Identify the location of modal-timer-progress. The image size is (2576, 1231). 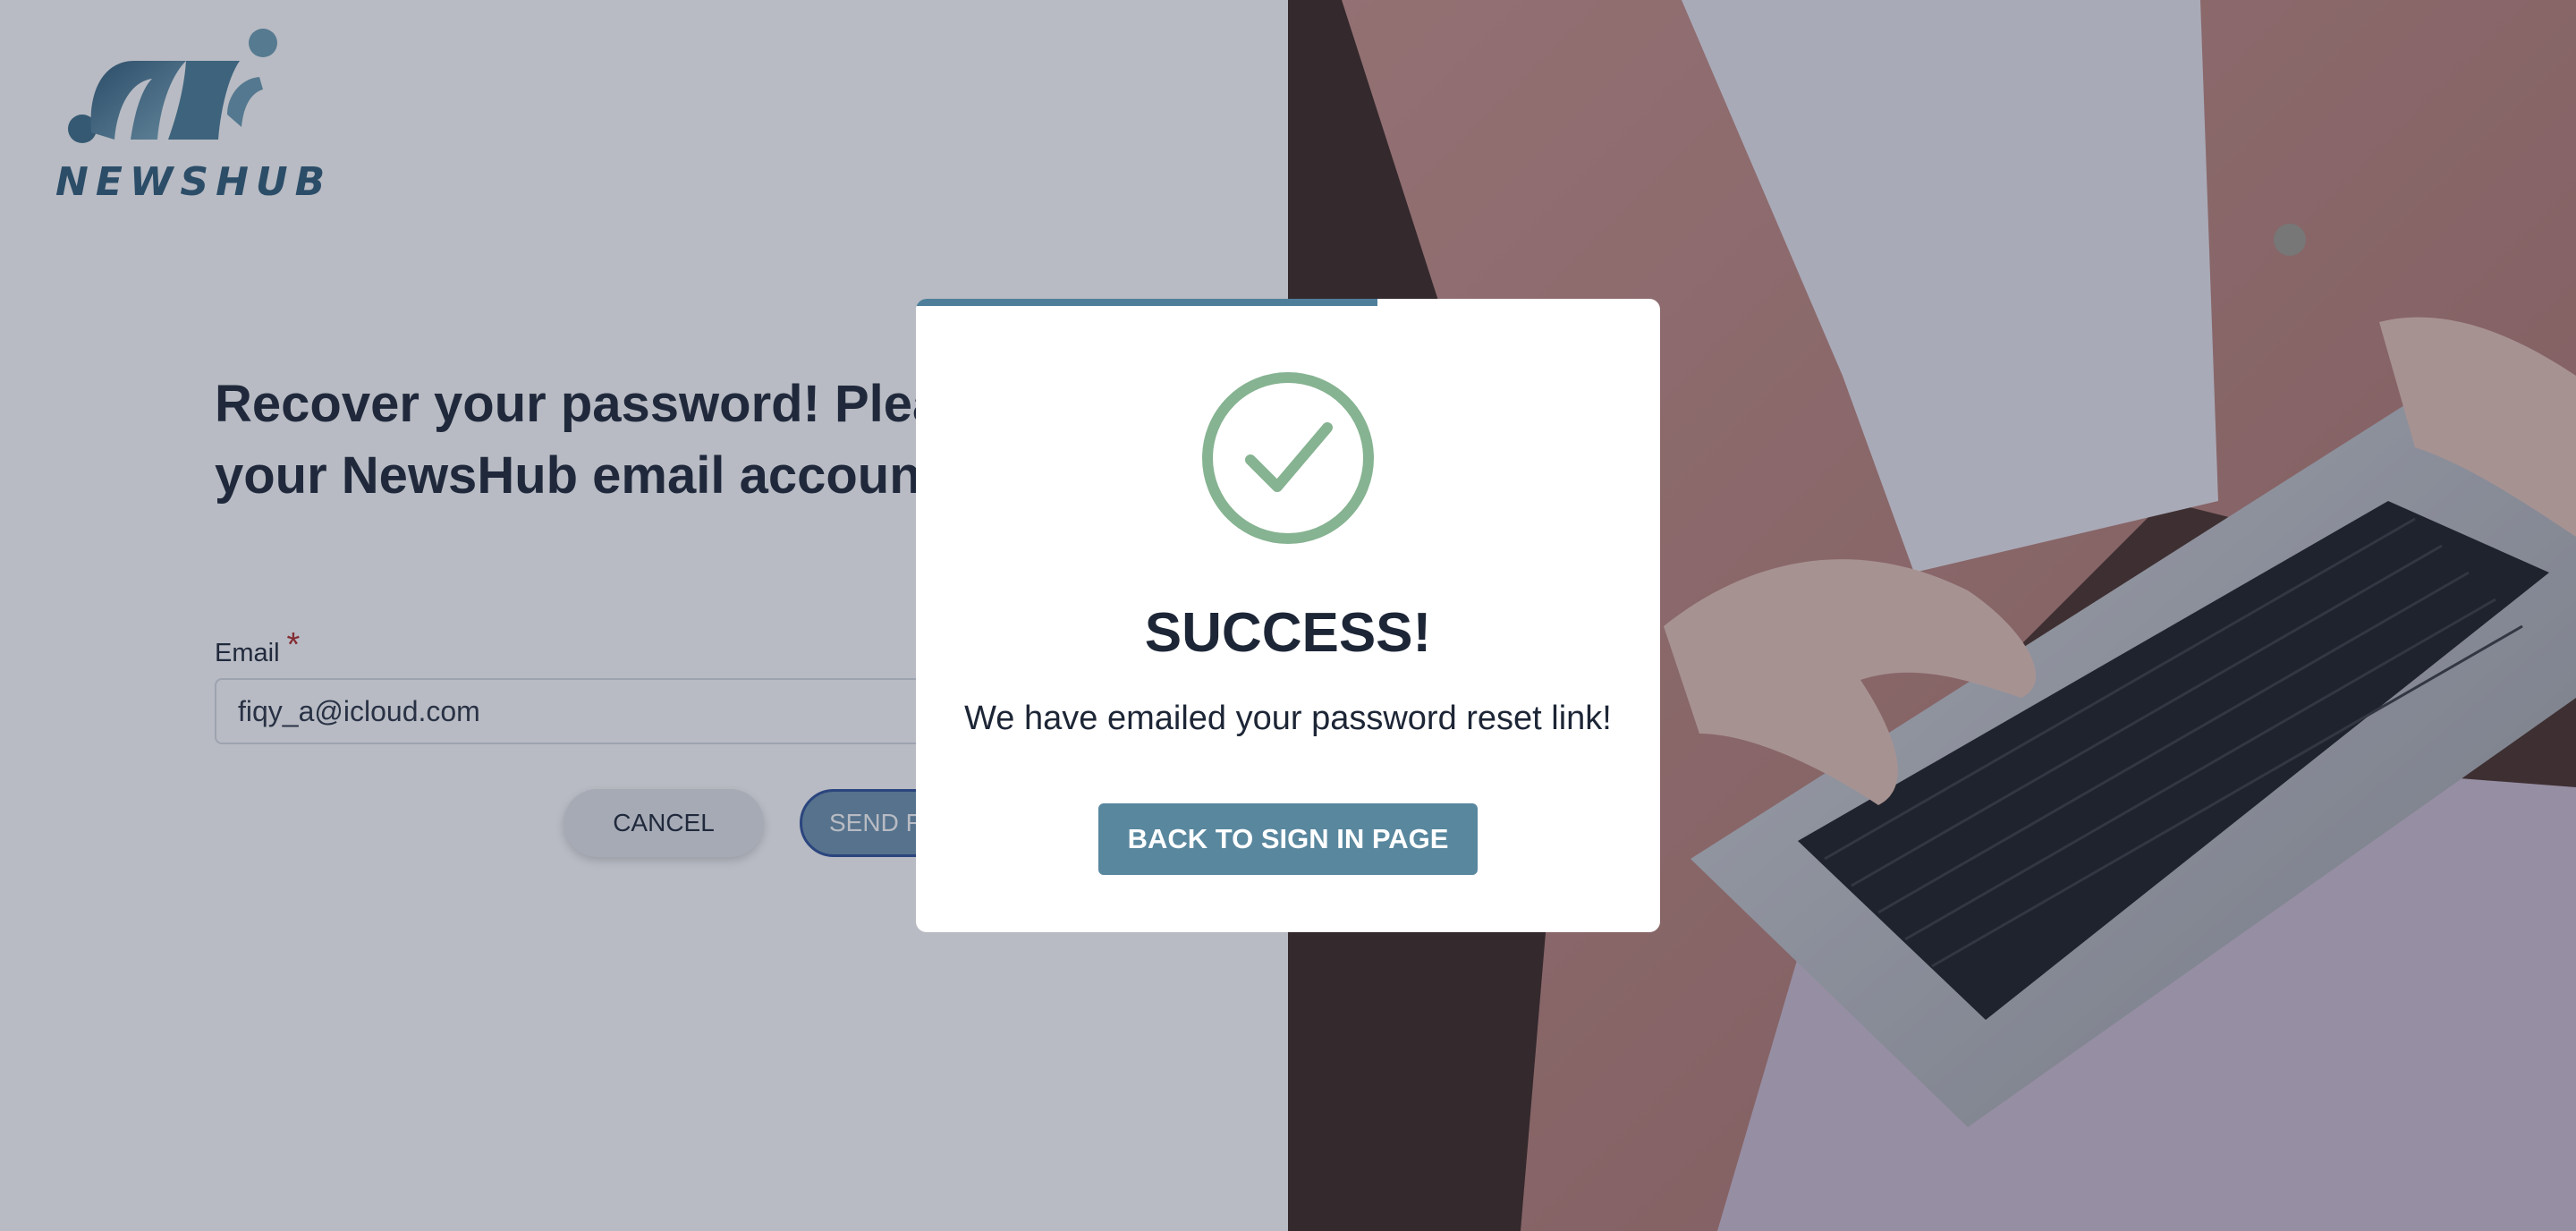
(1146, 302).